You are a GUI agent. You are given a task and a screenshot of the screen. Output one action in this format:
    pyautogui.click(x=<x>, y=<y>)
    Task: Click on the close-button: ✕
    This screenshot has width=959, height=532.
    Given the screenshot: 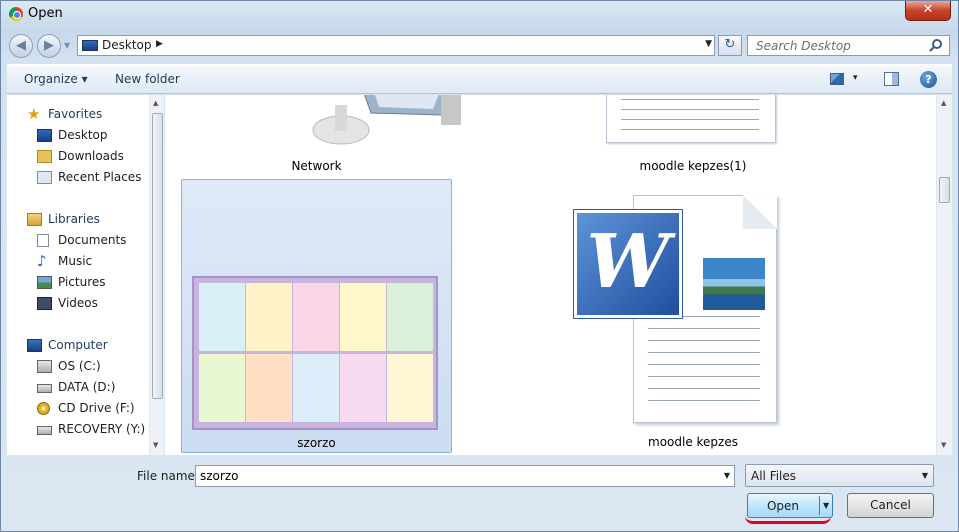 What is the action you would take?
    pyautogui.click(x=928, y=11)
    